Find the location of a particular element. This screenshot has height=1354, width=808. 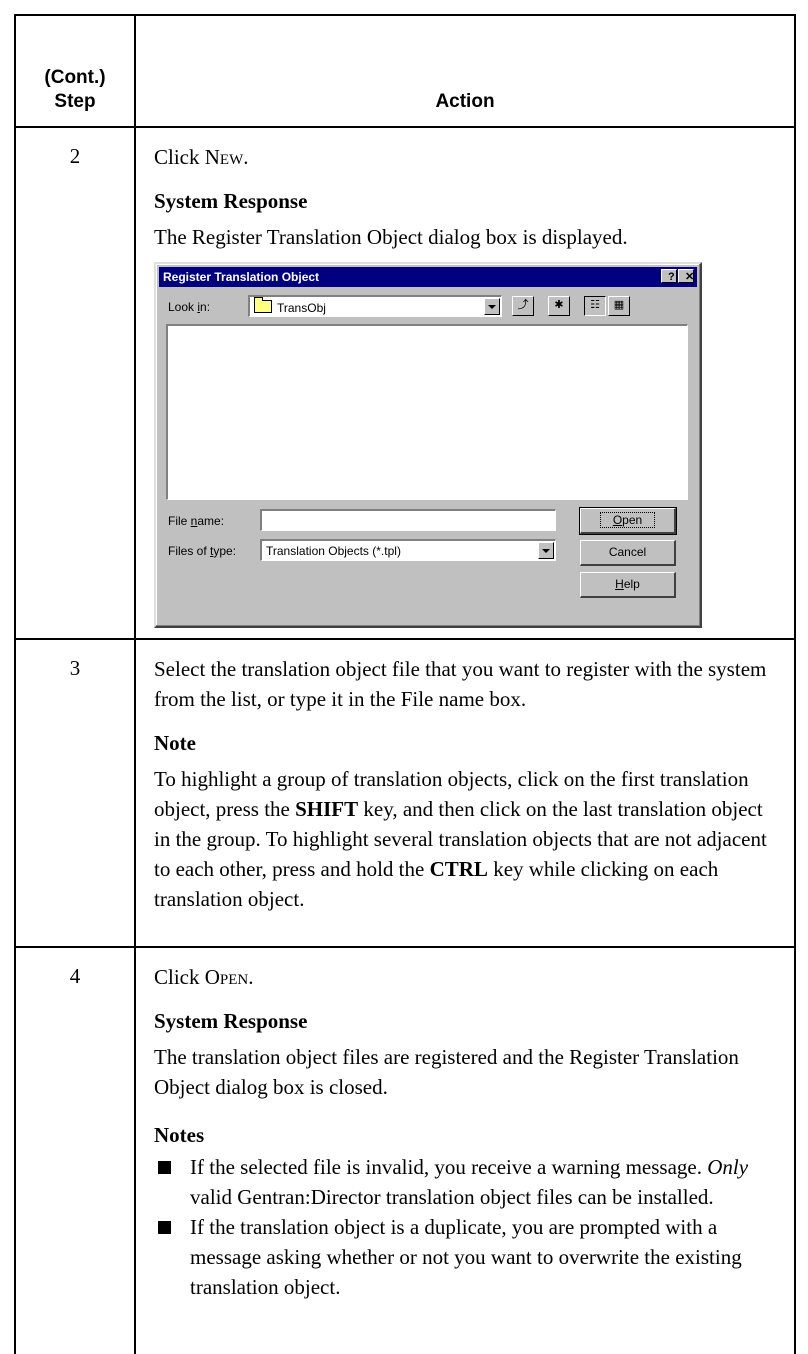

step-number: 4 is located at coordinates (75, 1150).